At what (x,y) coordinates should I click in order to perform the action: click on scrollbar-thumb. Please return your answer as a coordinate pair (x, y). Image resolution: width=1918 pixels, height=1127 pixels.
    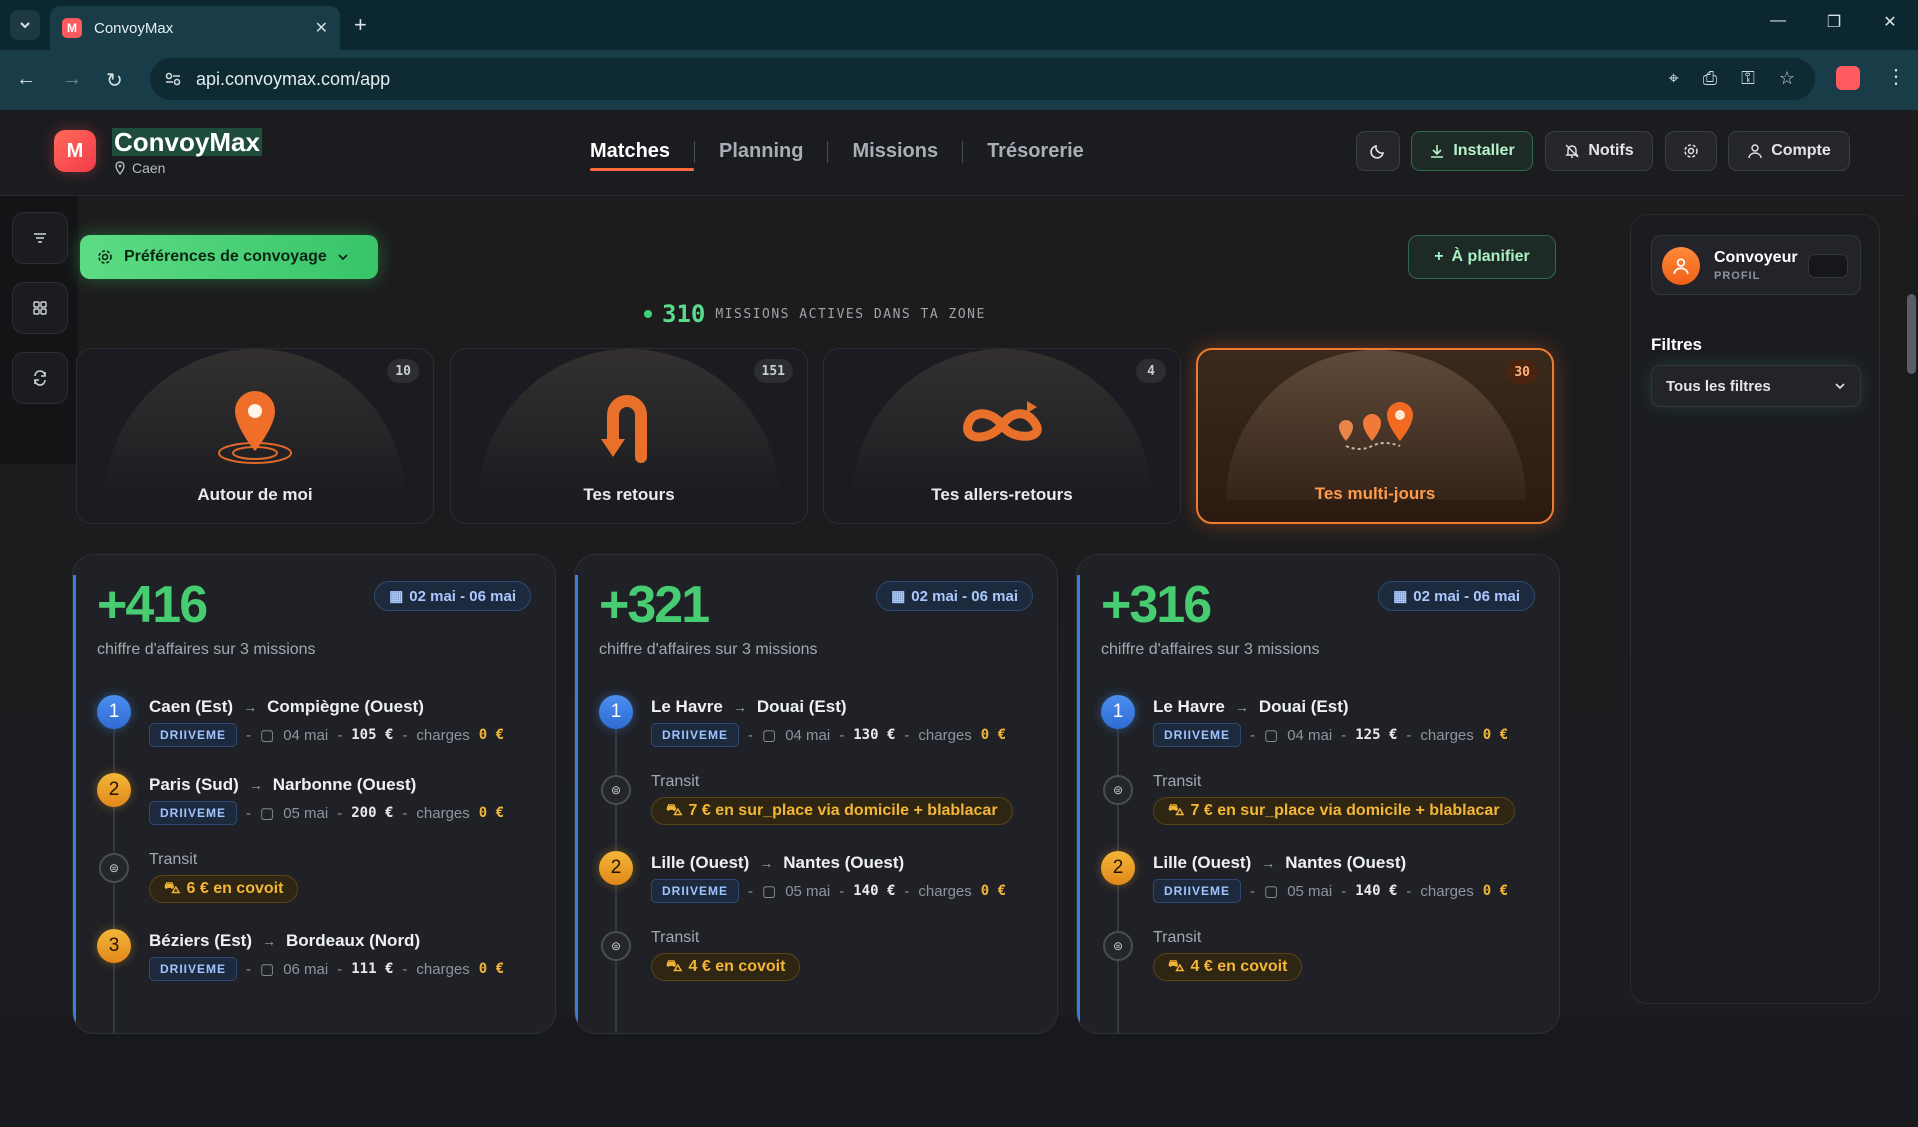
    Looking at the image, I should click on (1911, 334).